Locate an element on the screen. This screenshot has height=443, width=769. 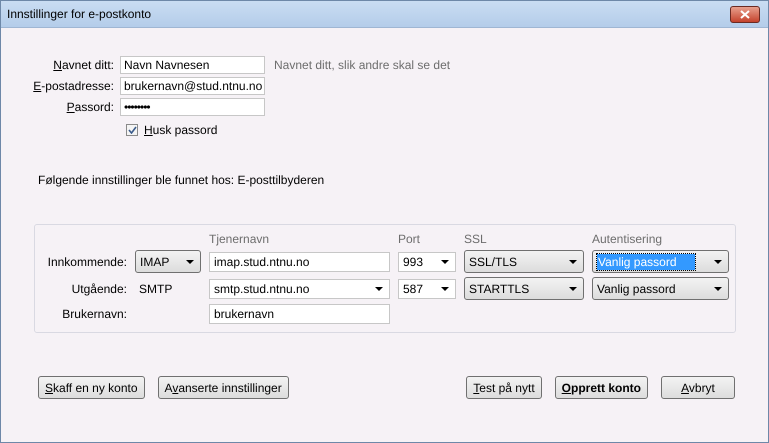
close-button is located at coordinates (745, 14).